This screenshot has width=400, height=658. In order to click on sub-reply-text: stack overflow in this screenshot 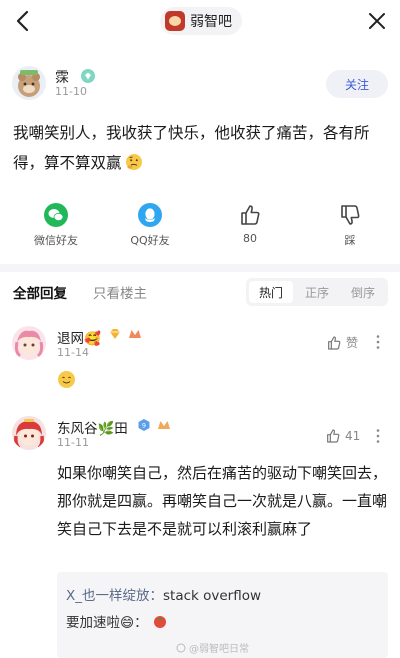, I will do `click(212, 596)`.